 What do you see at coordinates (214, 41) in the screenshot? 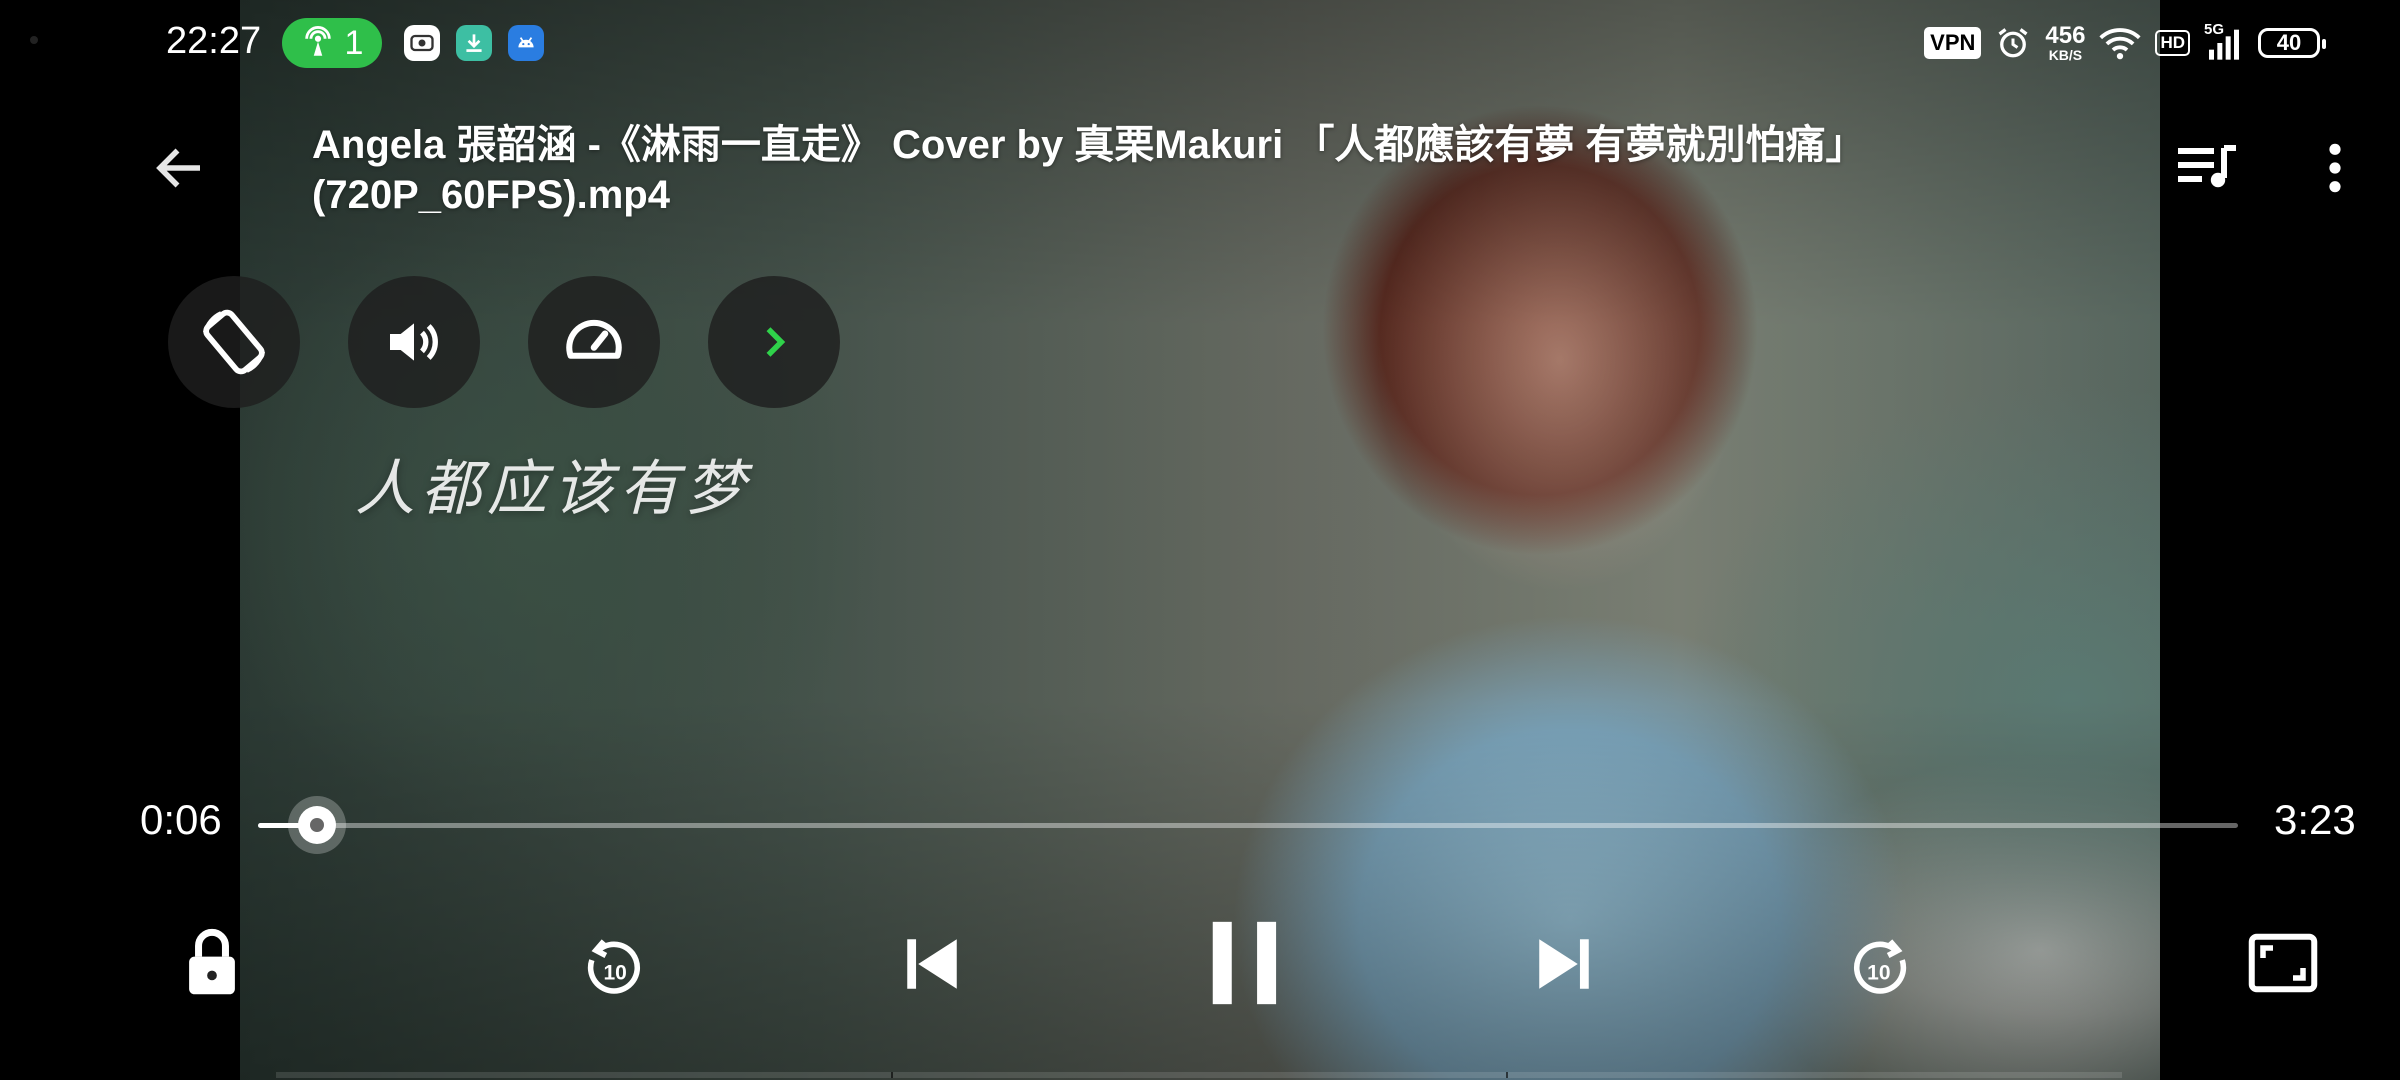
I see `status-clock: 22:27` at bounding box center [214, 41].